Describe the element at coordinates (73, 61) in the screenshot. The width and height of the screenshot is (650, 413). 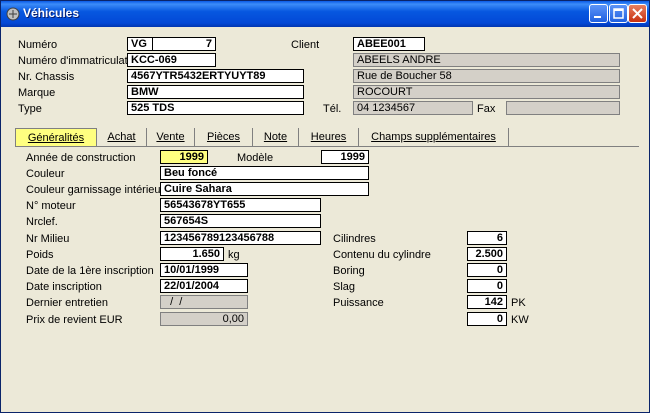
I see `immat-label: Numéro d'immatriculat` at that location.